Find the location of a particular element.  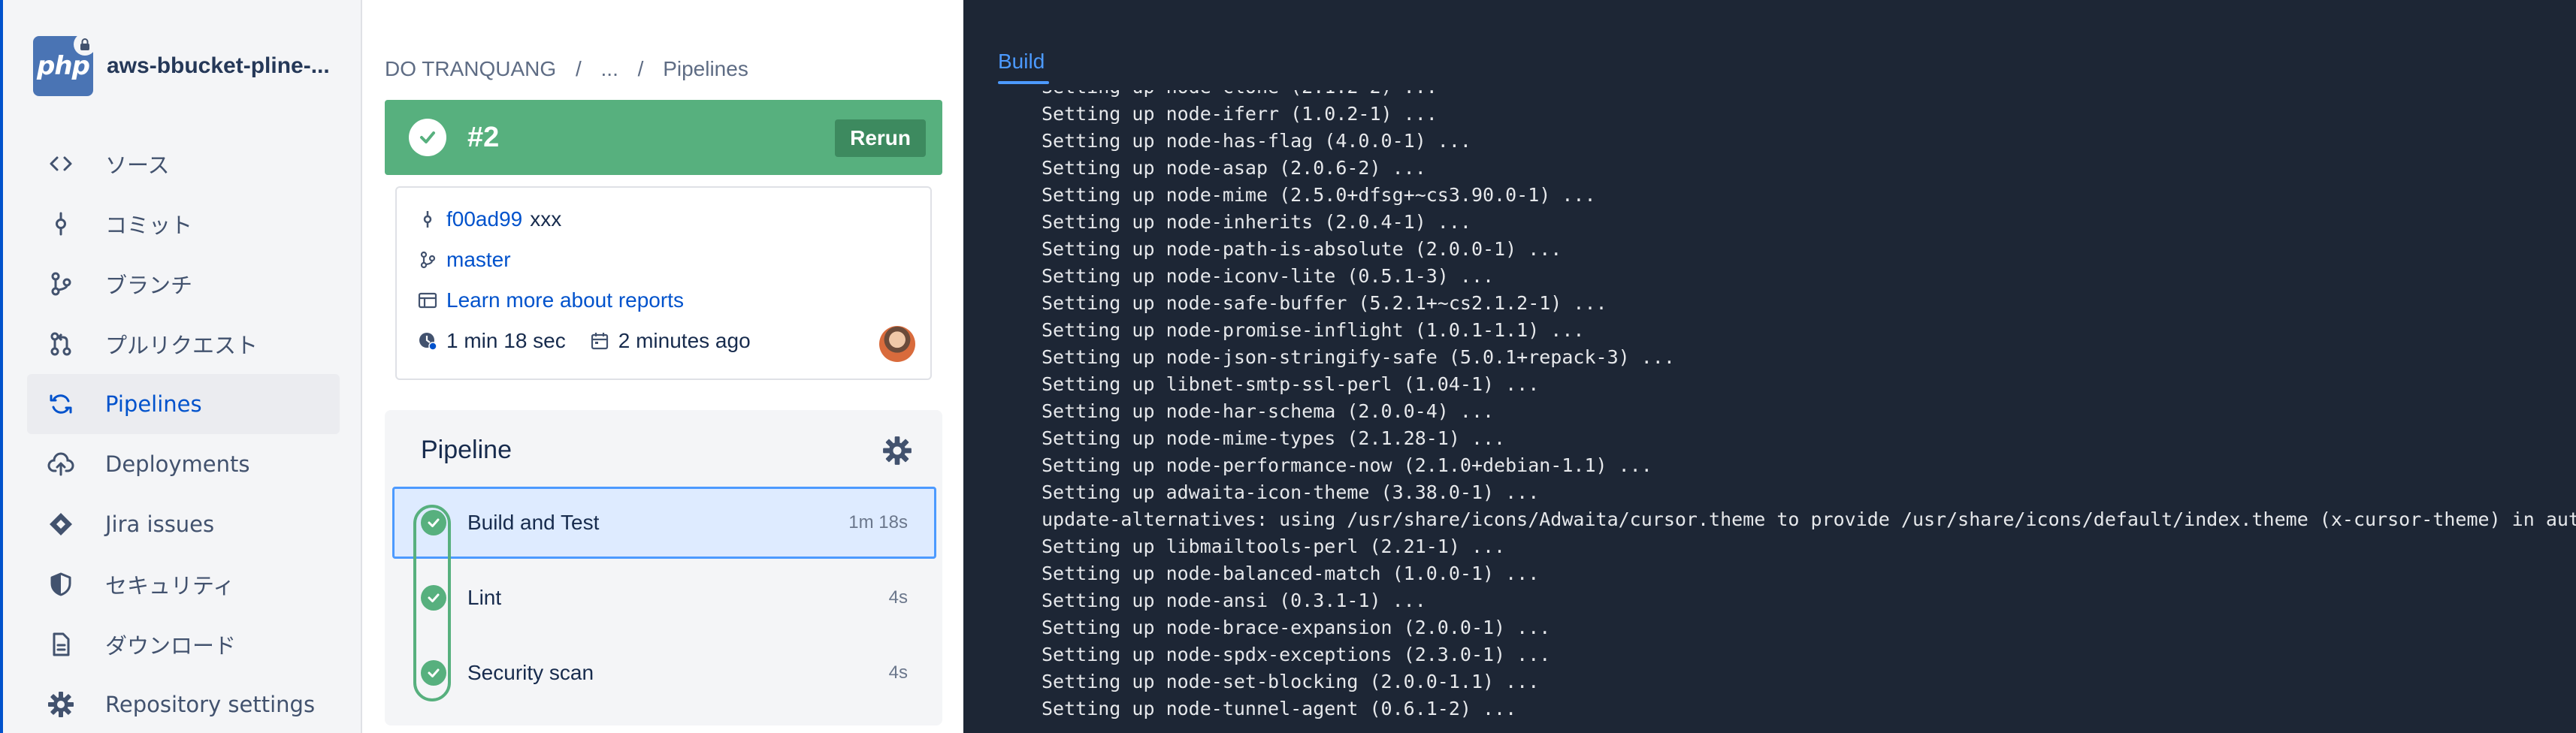

step-name: Security scan is located at coordinates (531, 672).